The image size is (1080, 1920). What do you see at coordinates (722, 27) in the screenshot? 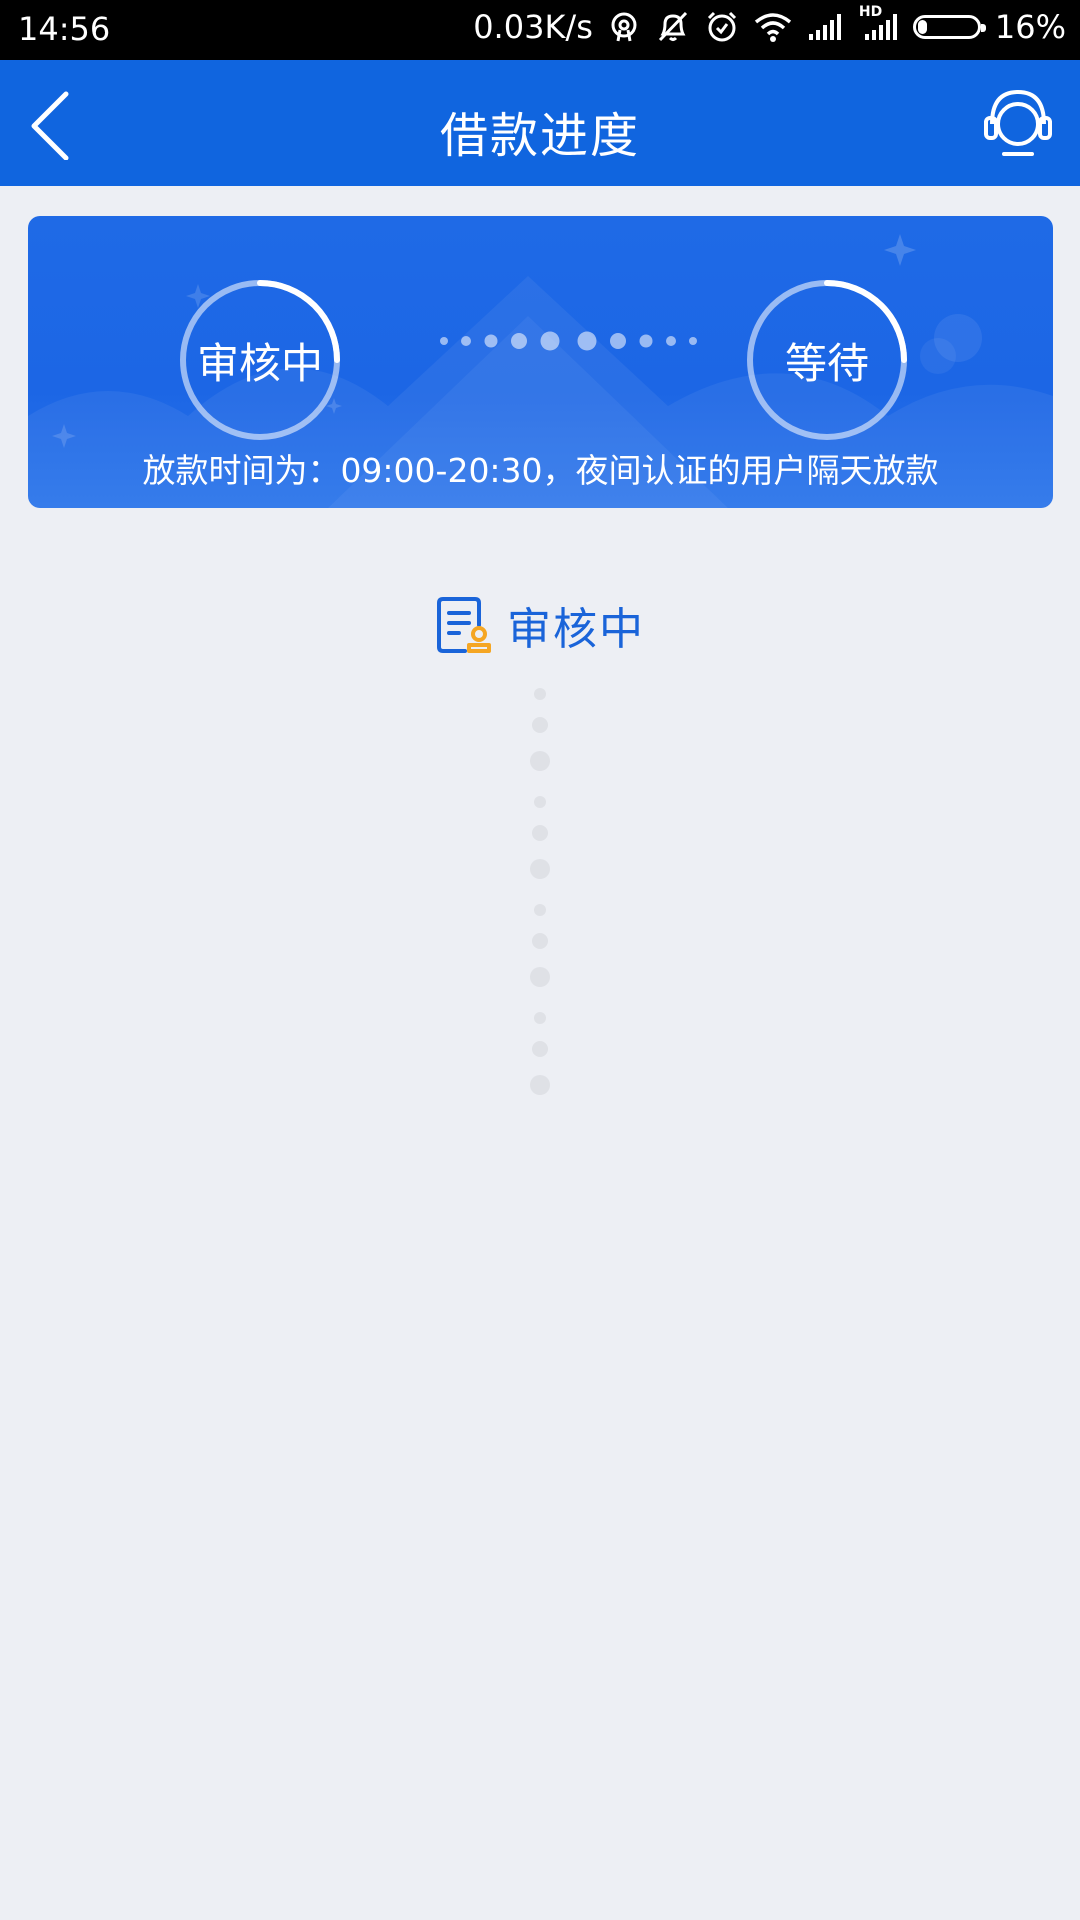
I see `alarm-icon` at bounding box center [722, 27].